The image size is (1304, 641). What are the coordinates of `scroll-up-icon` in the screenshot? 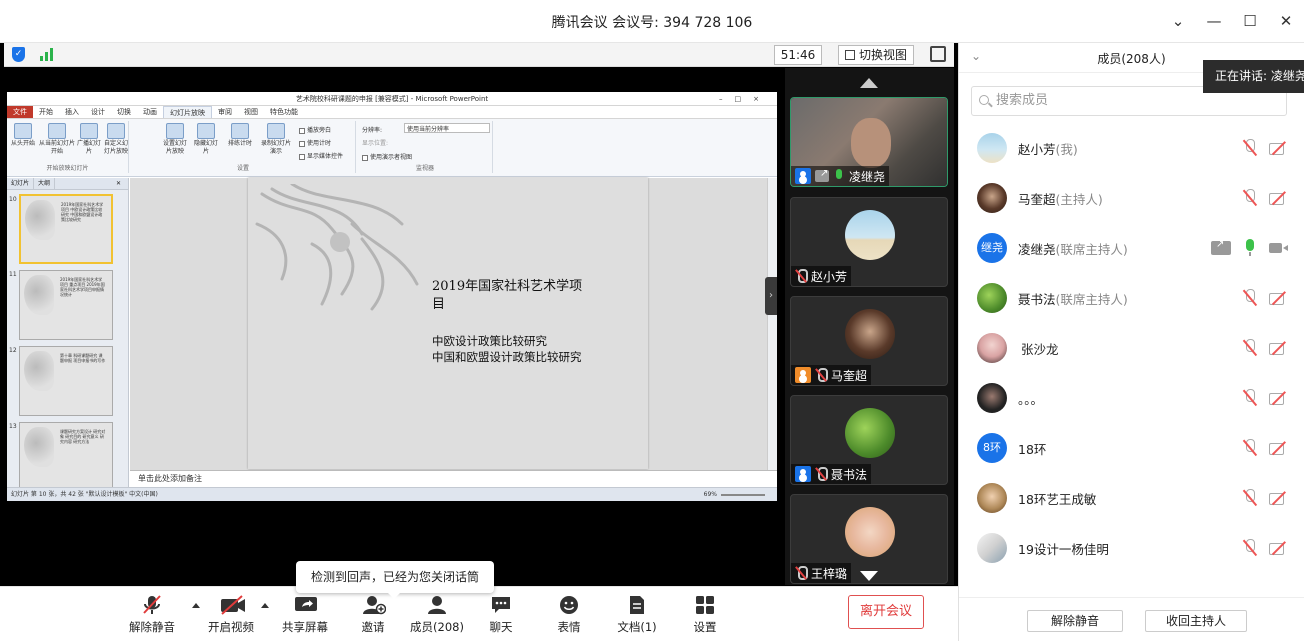 It's located at (869, 83).